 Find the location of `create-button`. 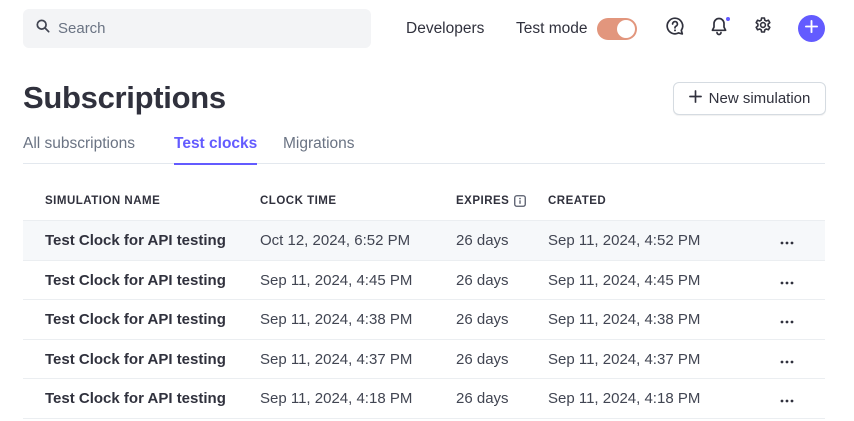

create-button is located at coordinates (811, 28).